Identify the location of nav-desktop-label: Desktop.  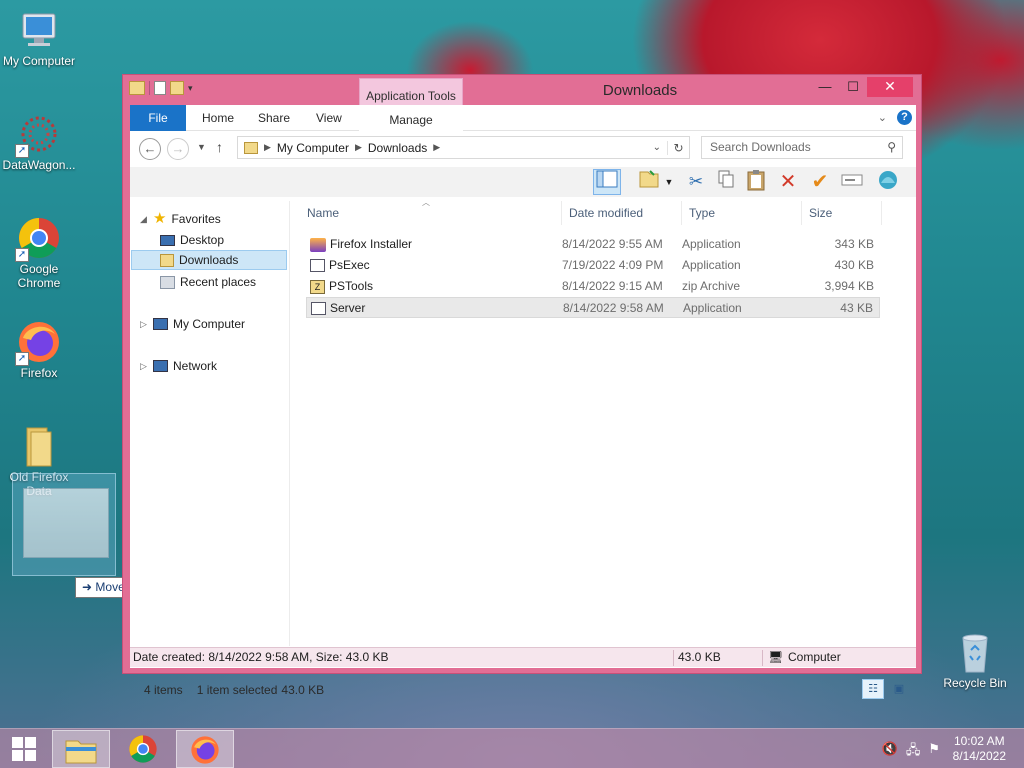
(202, 240).